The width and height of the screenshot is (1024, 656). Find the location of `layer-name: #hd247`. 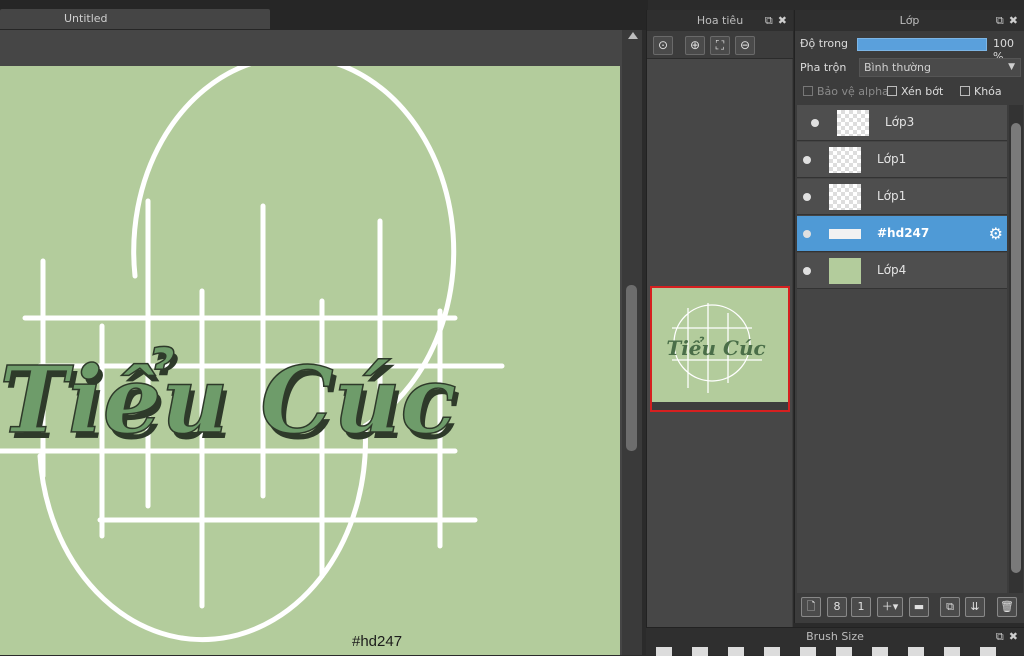

layer-name: #hd247 is located at coordinates (903, 233).